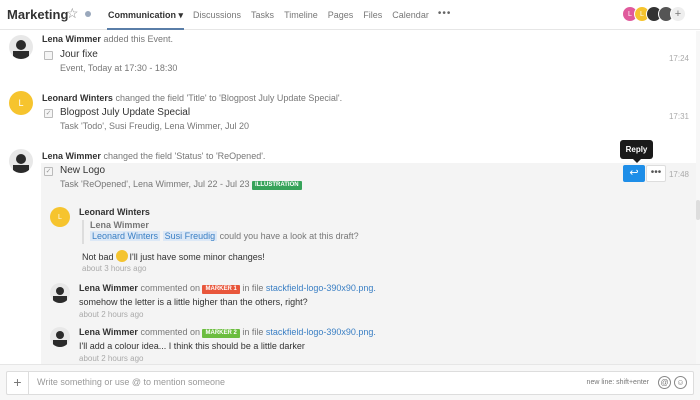 The width and height of the screenshot is (700, 400). I want to click on more-tabs-icon: •••, so click(445, 15).